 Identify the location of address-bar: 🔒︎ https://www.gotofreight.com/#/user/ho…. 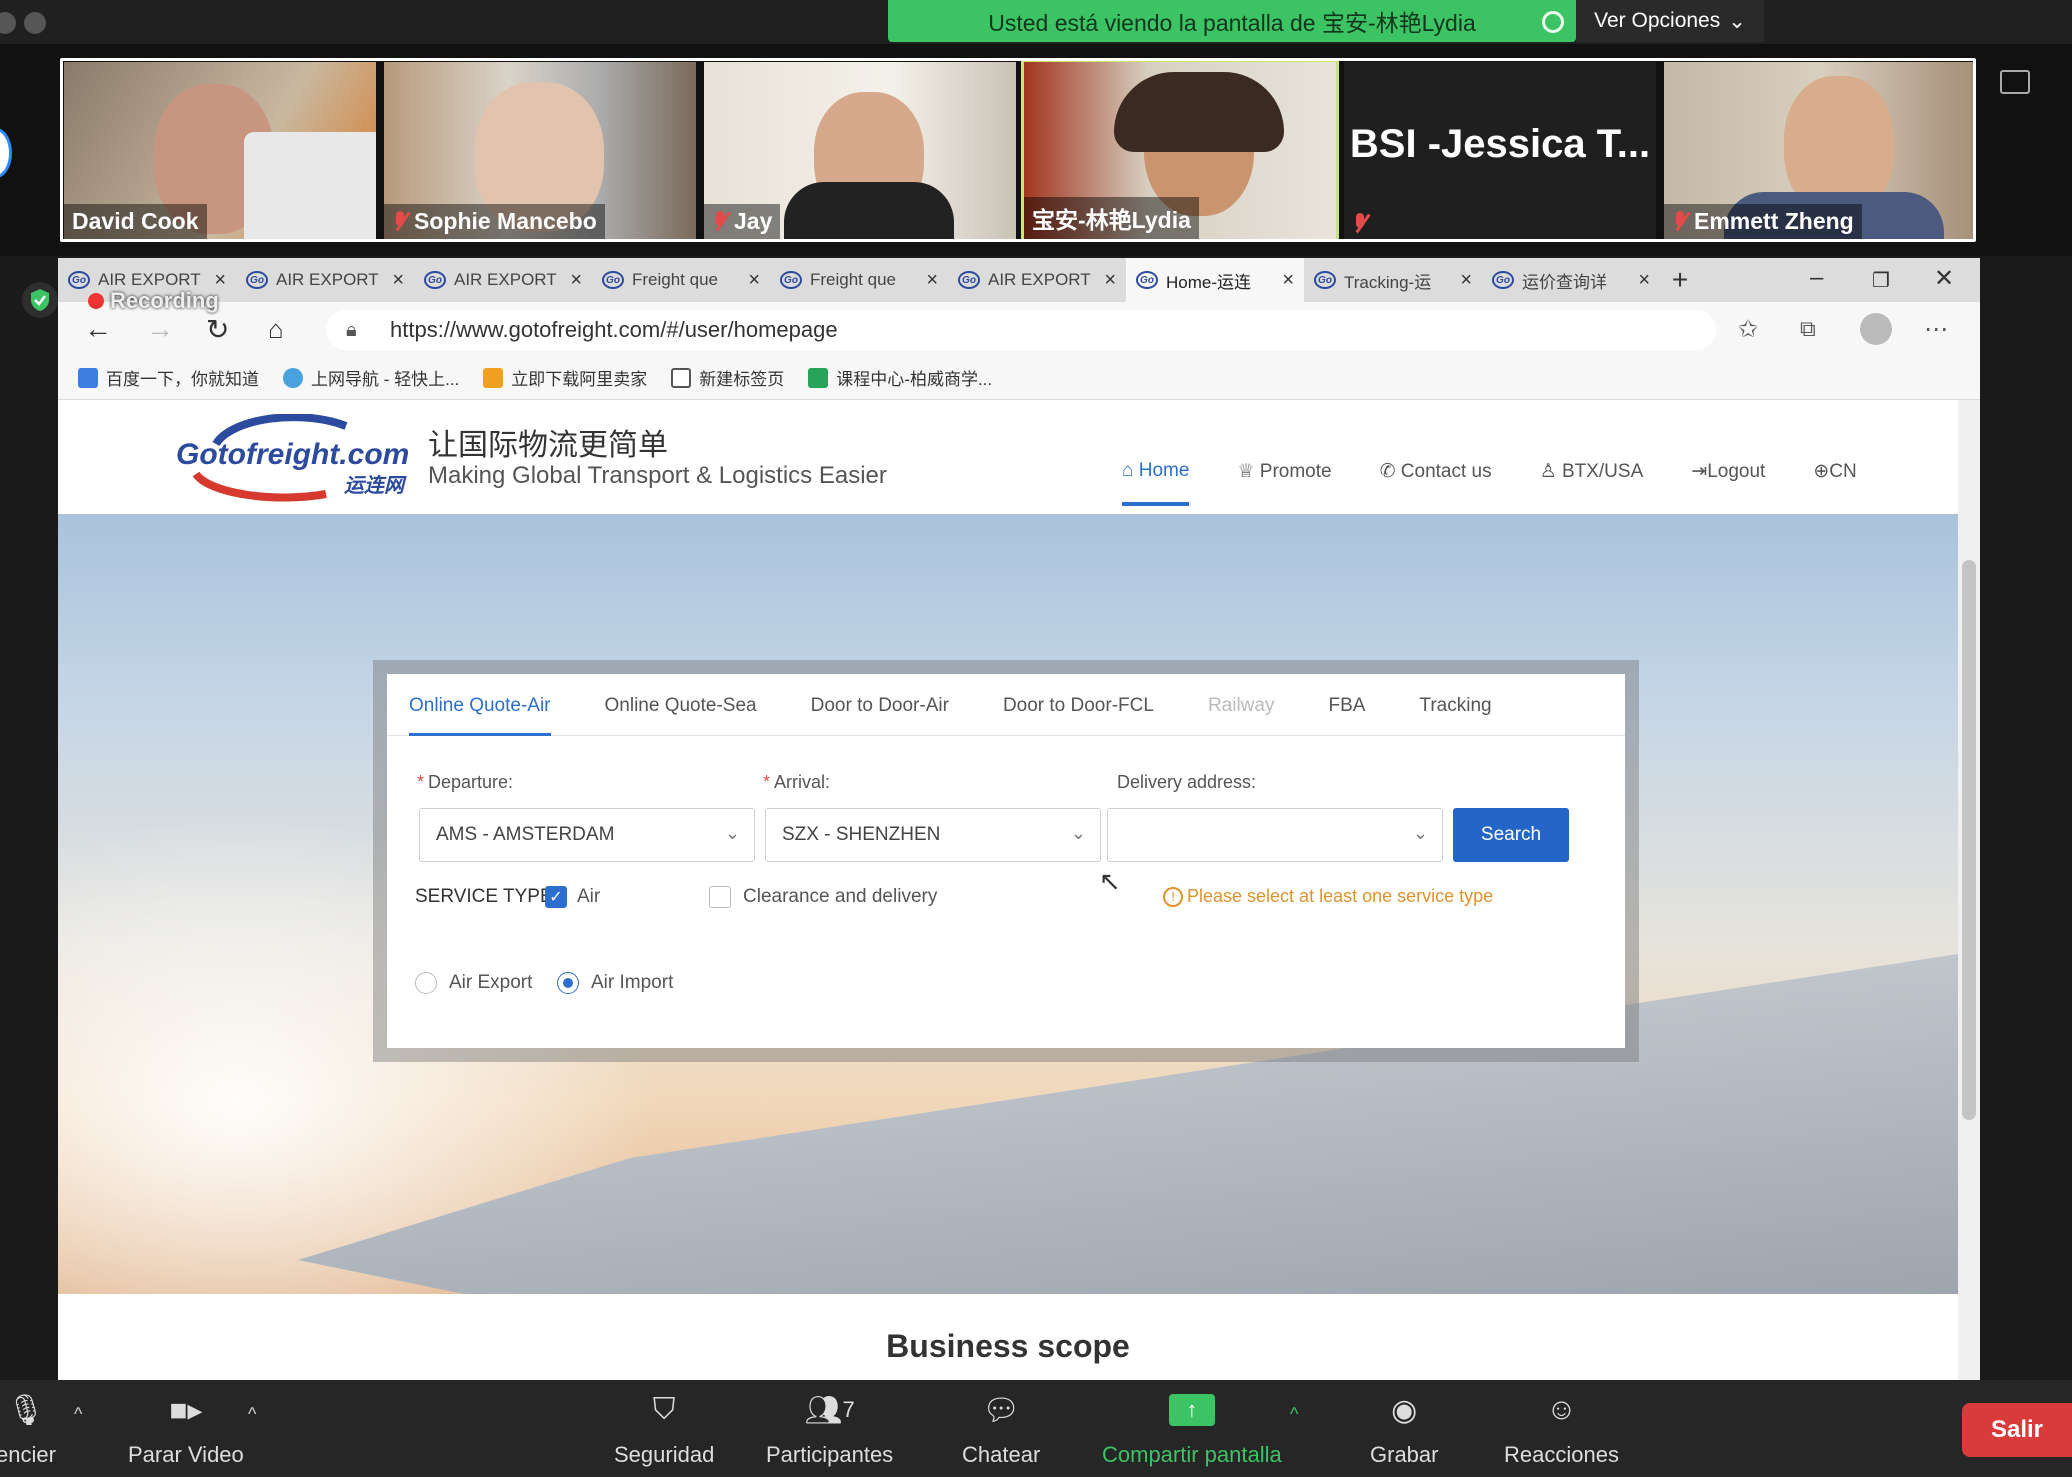
(1021, 330).